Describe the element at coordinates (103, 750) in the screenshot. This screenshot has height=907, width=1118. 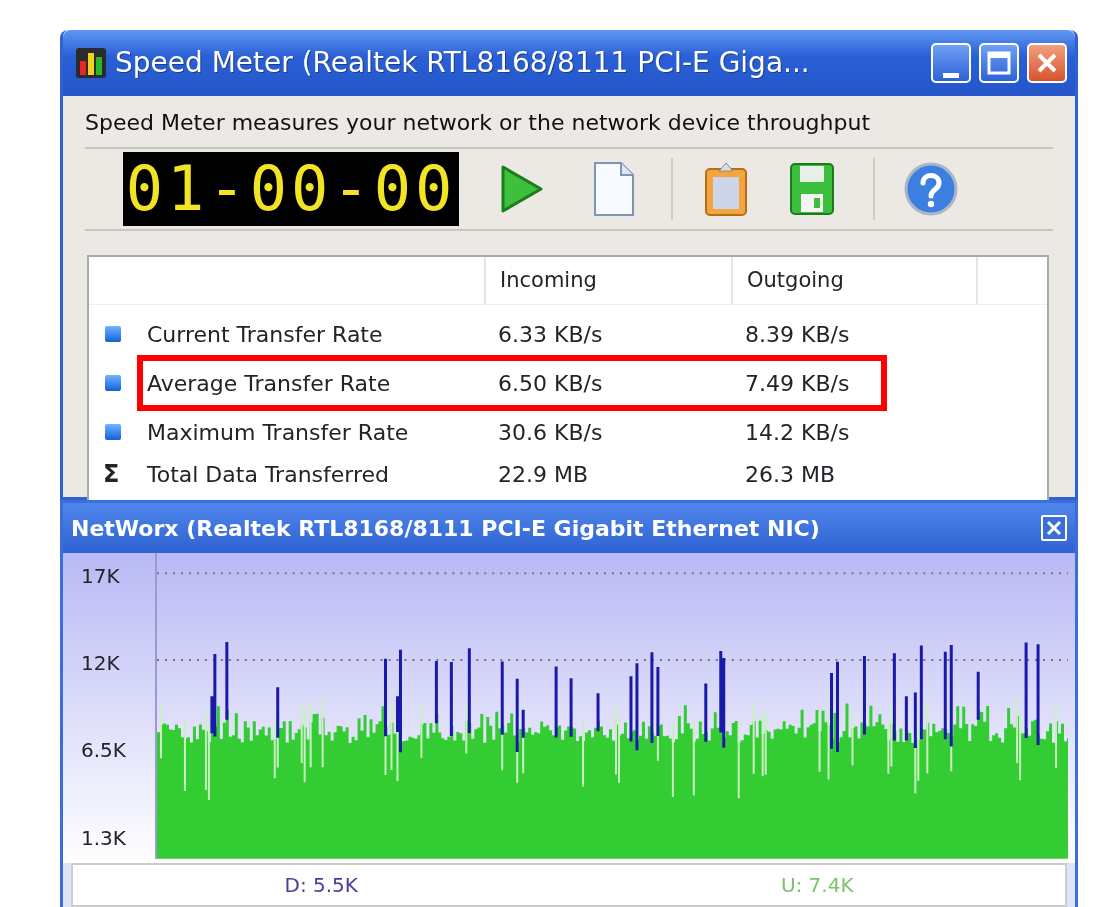
I see `axis-label: 6.5K` at that location.